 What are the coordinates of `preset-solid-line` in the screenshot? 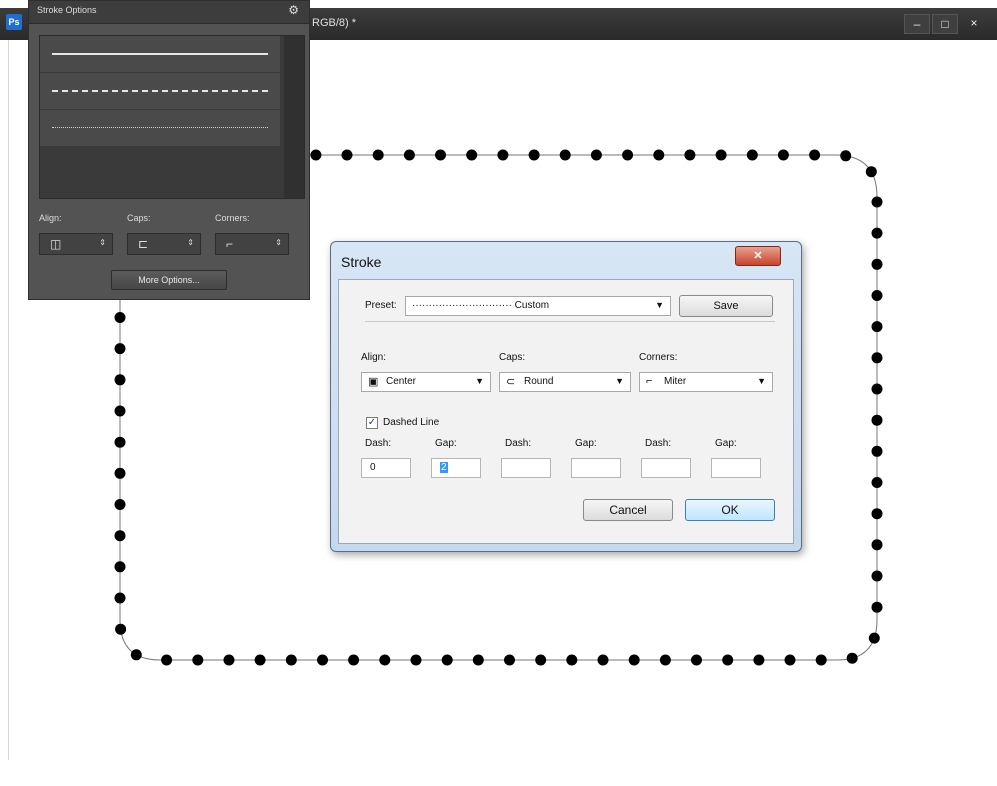 It's located at (160, 54).